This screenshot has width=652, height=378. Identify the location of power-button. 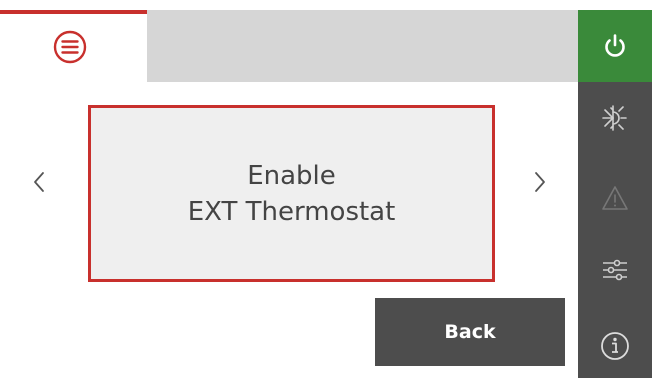
(615, 46).